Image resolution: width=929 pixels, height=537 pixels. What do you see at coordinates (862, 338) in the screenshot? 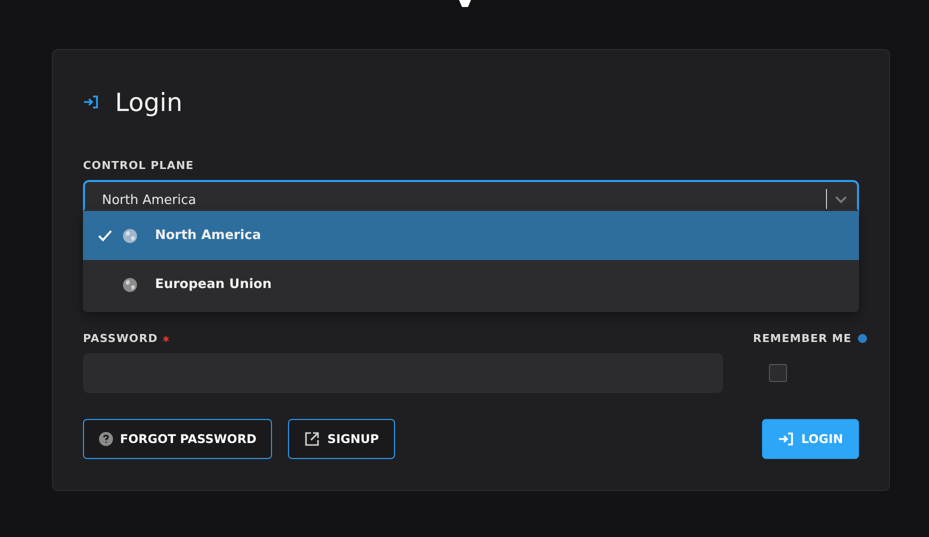
I see `info-icon` at bounding box center [862, 338].